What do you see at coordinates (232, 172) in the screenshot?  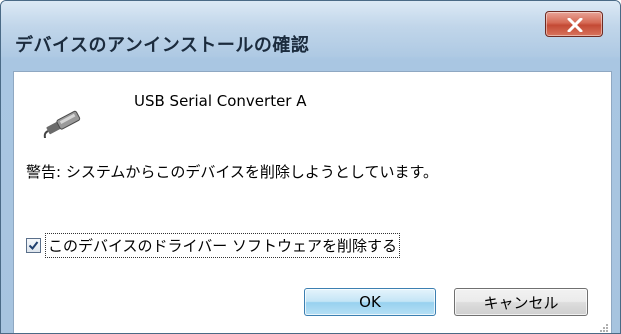 I see `warning-message: 警告: システムからこのデバイスを削除しようとしています。` at bounding box center [232, 172].